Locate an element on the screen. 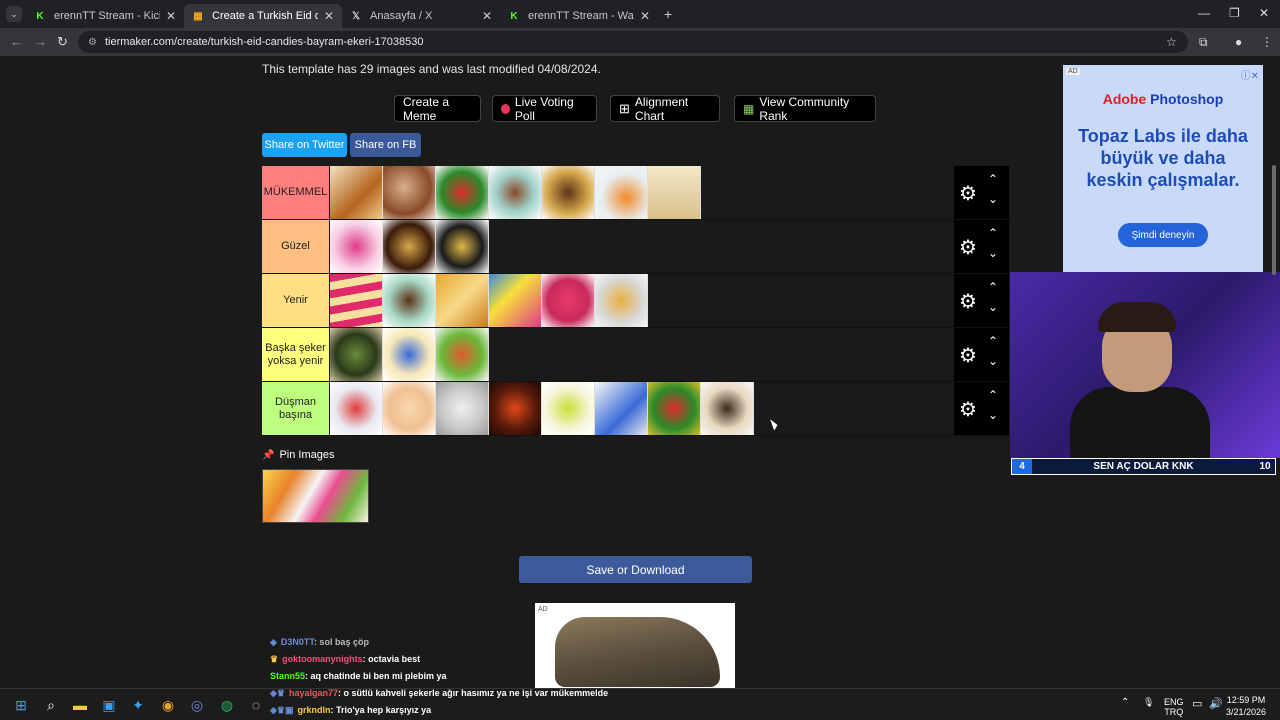 The height and width of the screenshot is (720, 1280). network-icon: ▭ is located at coordinates (1197, 703).